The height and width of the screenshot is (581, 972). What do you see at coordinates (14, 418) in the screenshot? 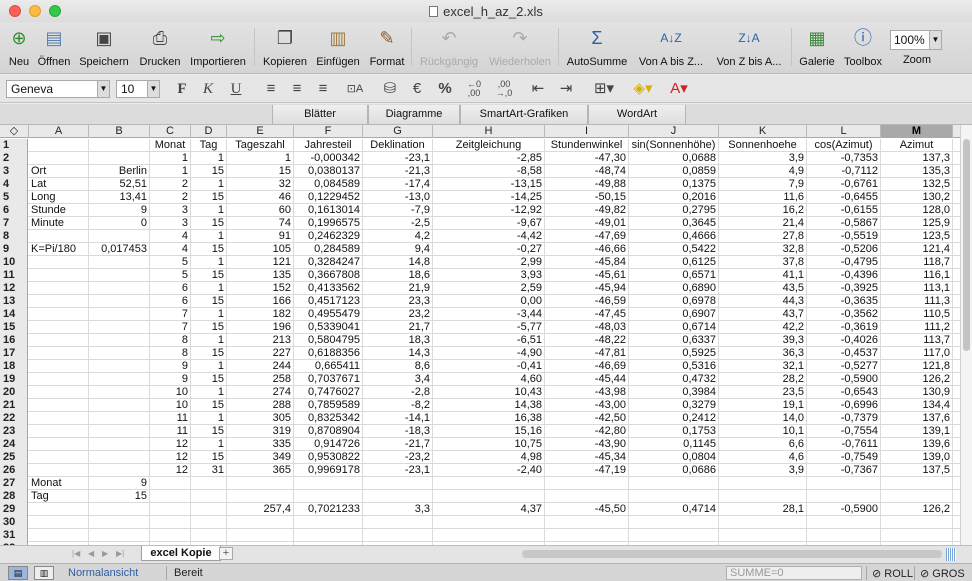
I see `row-header: 22` at bounding box center [14, 418].